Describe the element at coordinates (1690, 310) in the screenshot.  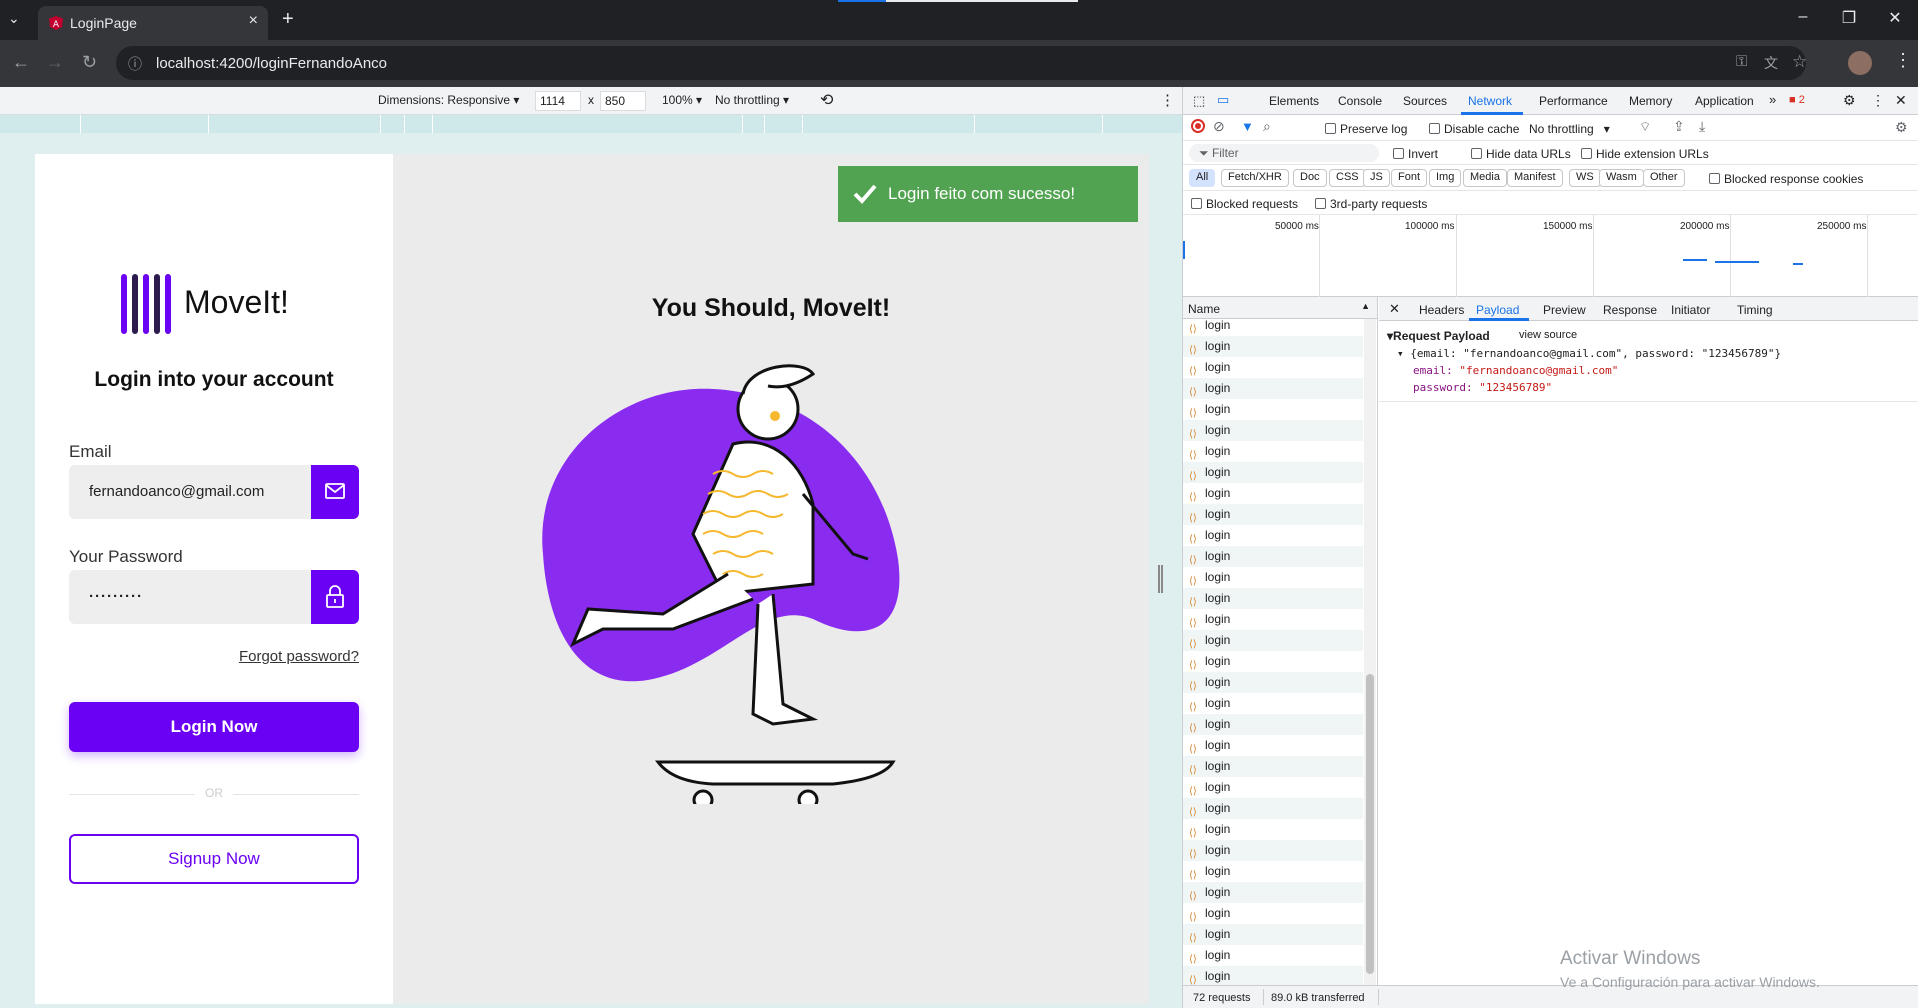
I see `tab-initiator: Initiator` at that location.